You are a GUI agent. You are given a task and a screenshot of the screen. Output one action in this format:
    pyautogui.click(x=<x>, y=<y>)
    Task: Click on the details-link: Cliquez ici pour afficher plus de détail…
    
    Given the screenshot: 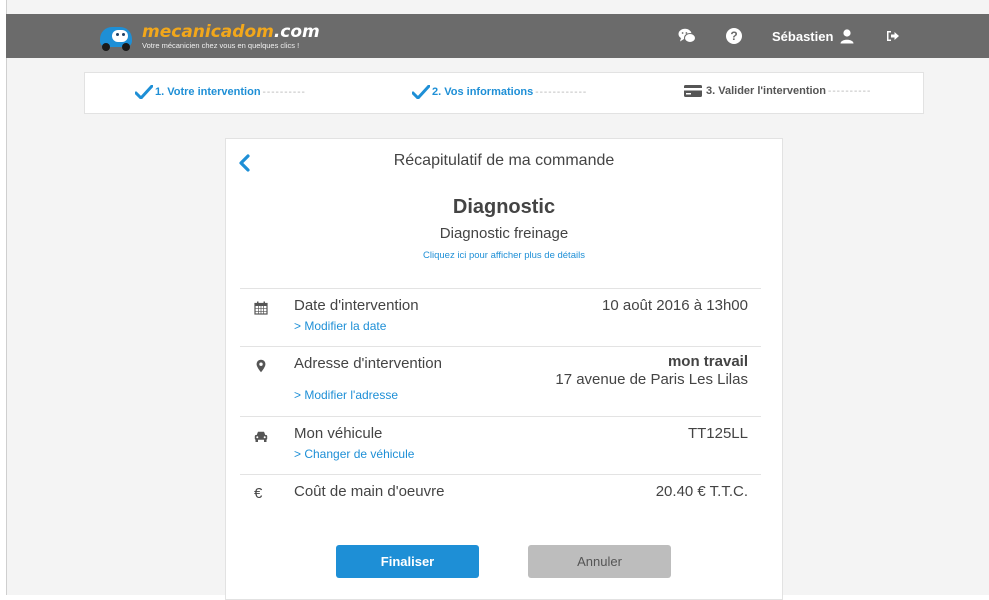 What is the action you would take?
    pyautogui.click(x=504, y=255)
    